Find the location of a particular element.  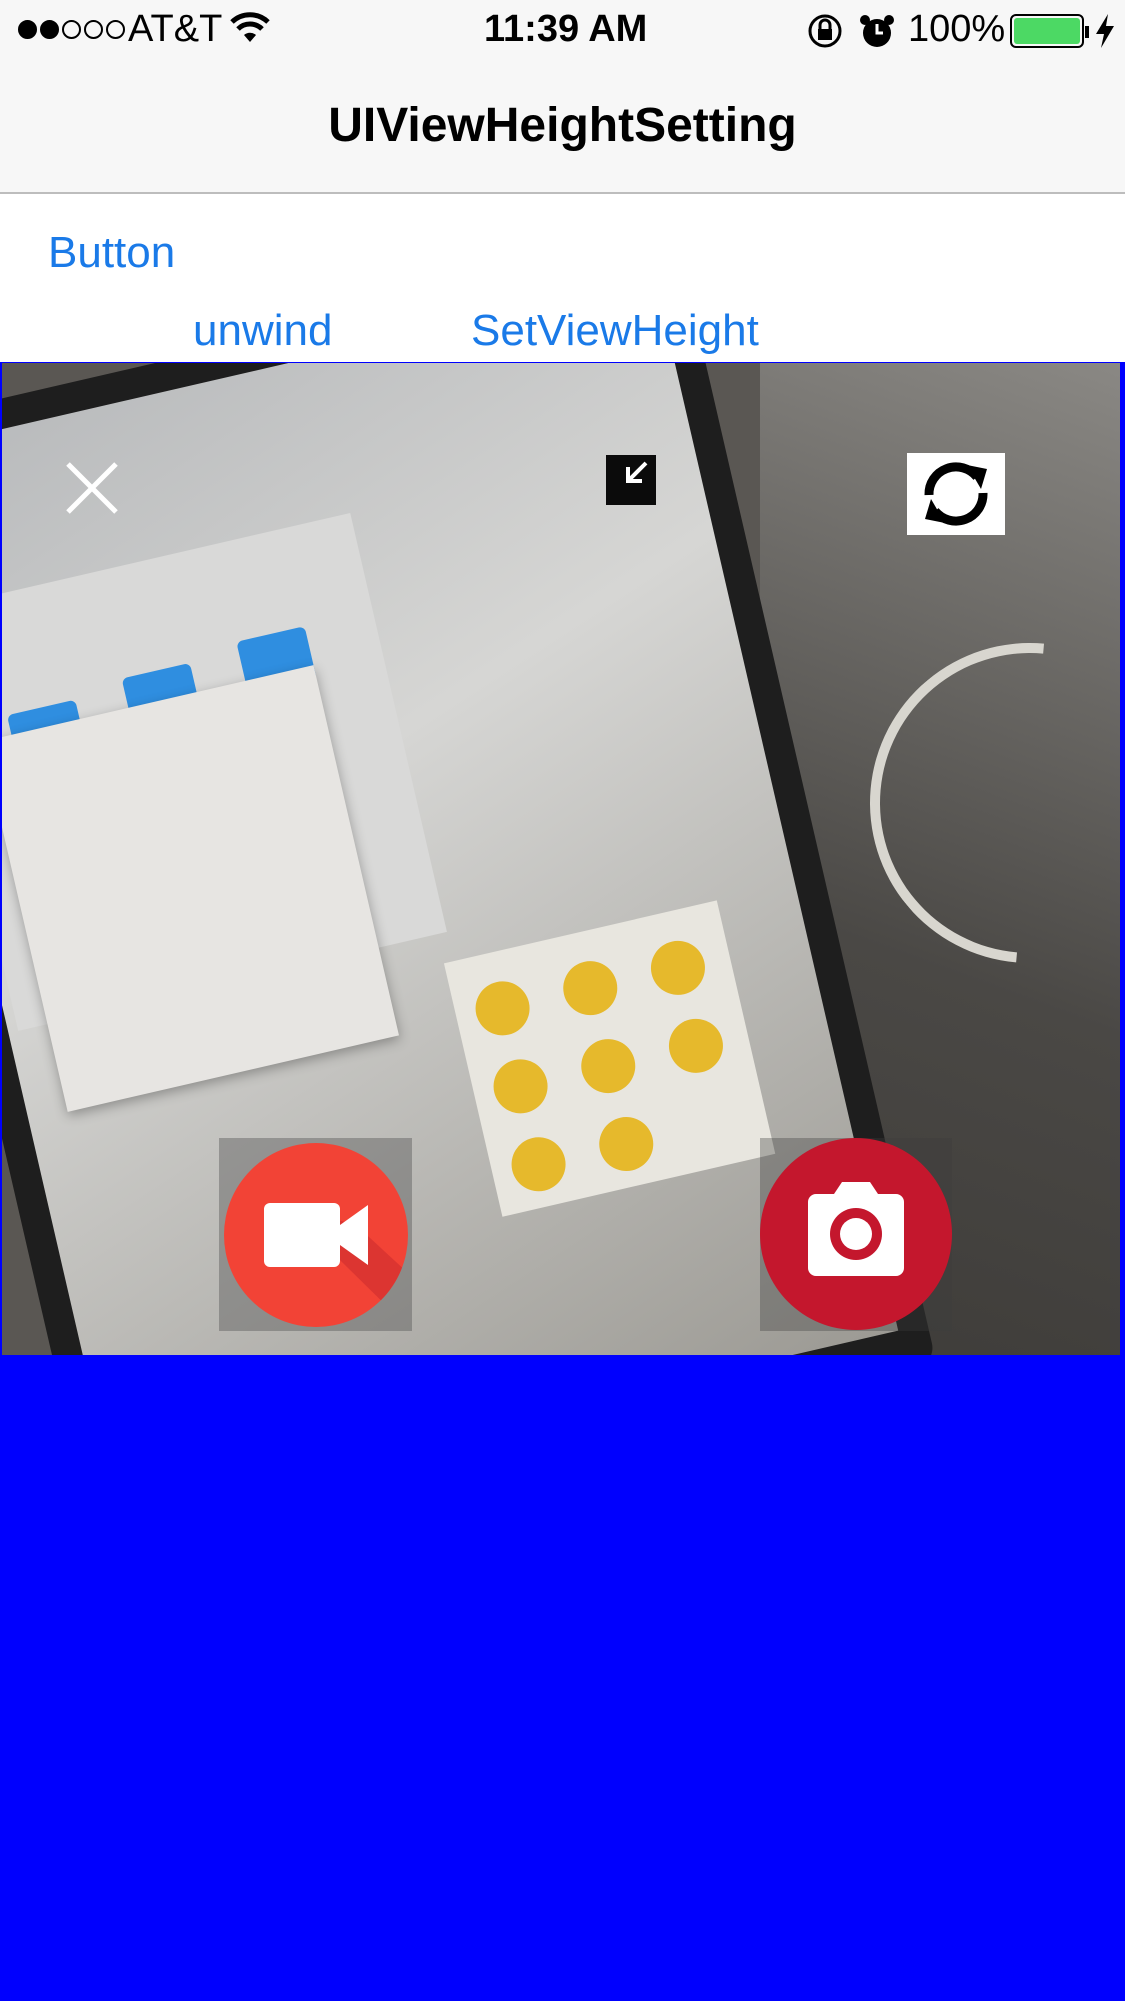

signal-strength-icon is located at coordinates (71, 29).